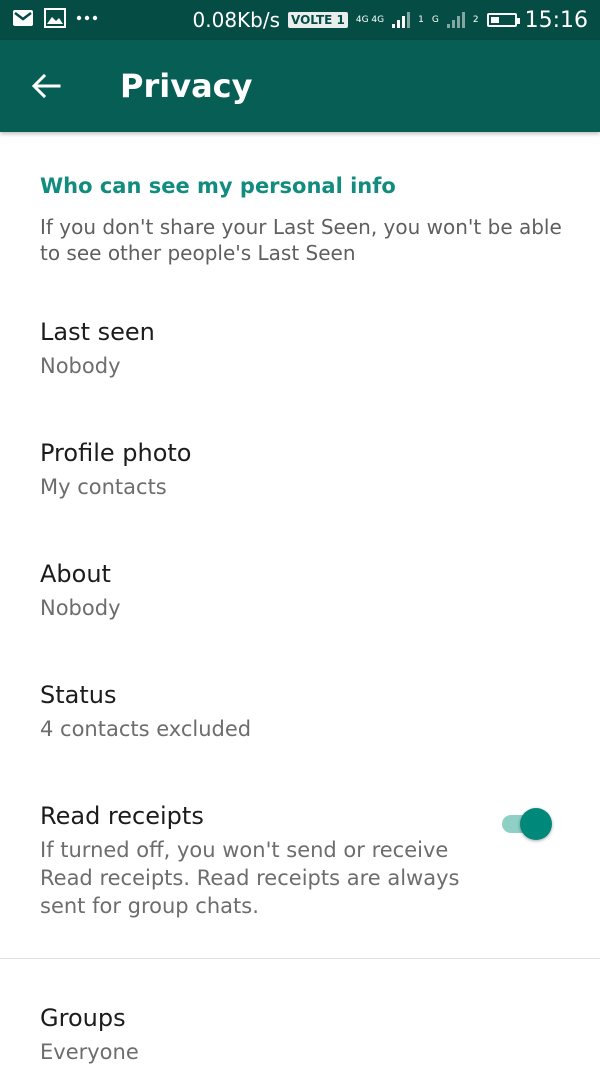  I want to click on gallery-icon, so click(55, 18).